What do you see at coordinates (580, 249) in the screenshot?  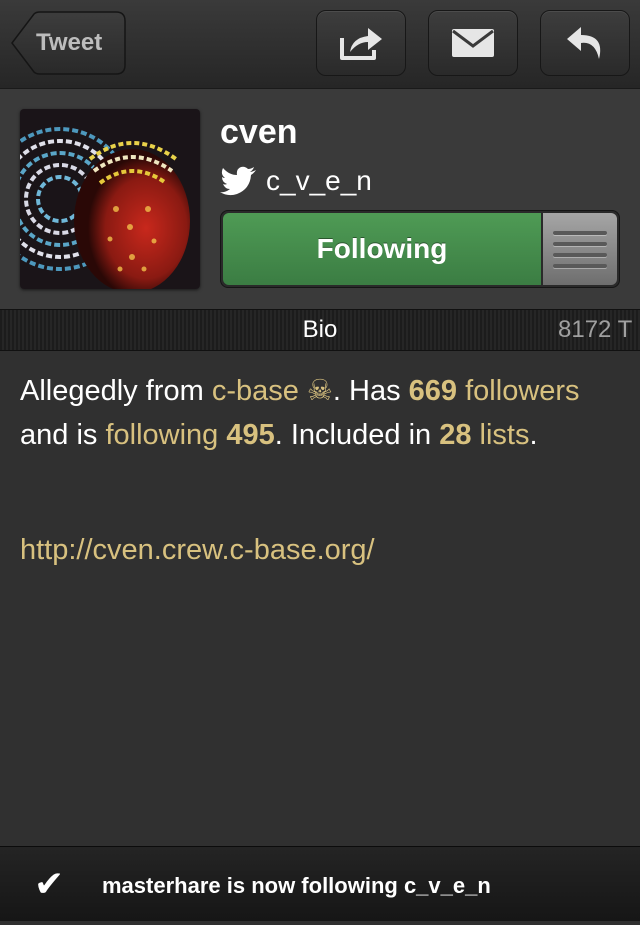 I see `follow-options-button` at bounding box center [580, 249].